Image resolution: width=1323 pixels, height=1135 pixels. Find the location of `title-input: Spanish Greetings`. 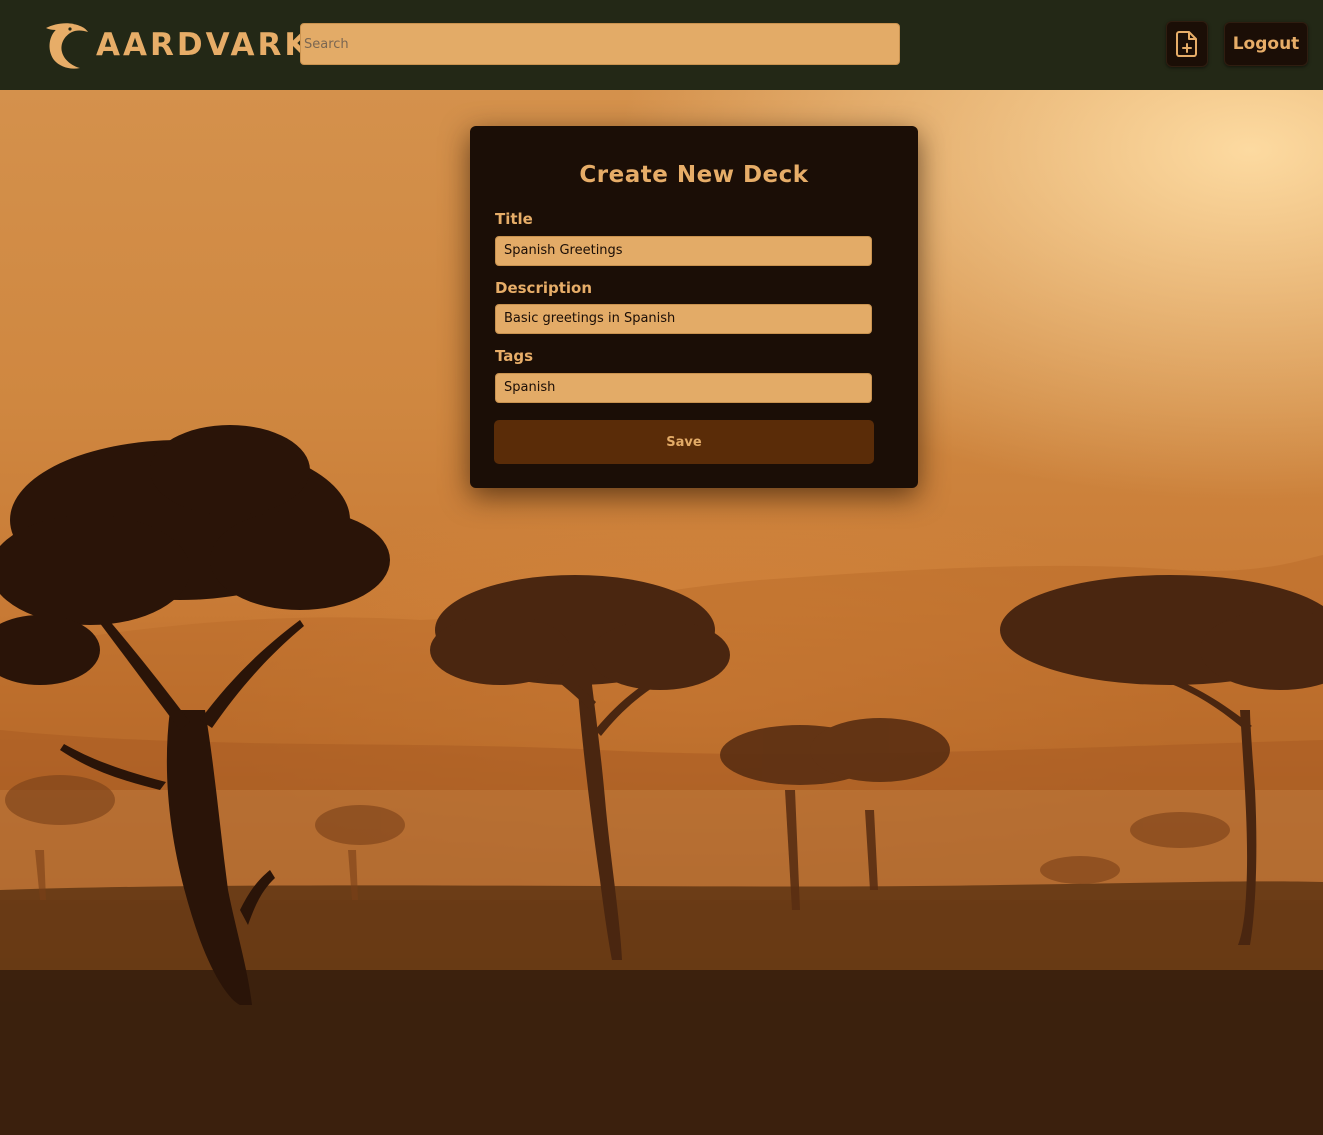

title-input: Spanish Greetings is located at coordinates (683, 251).